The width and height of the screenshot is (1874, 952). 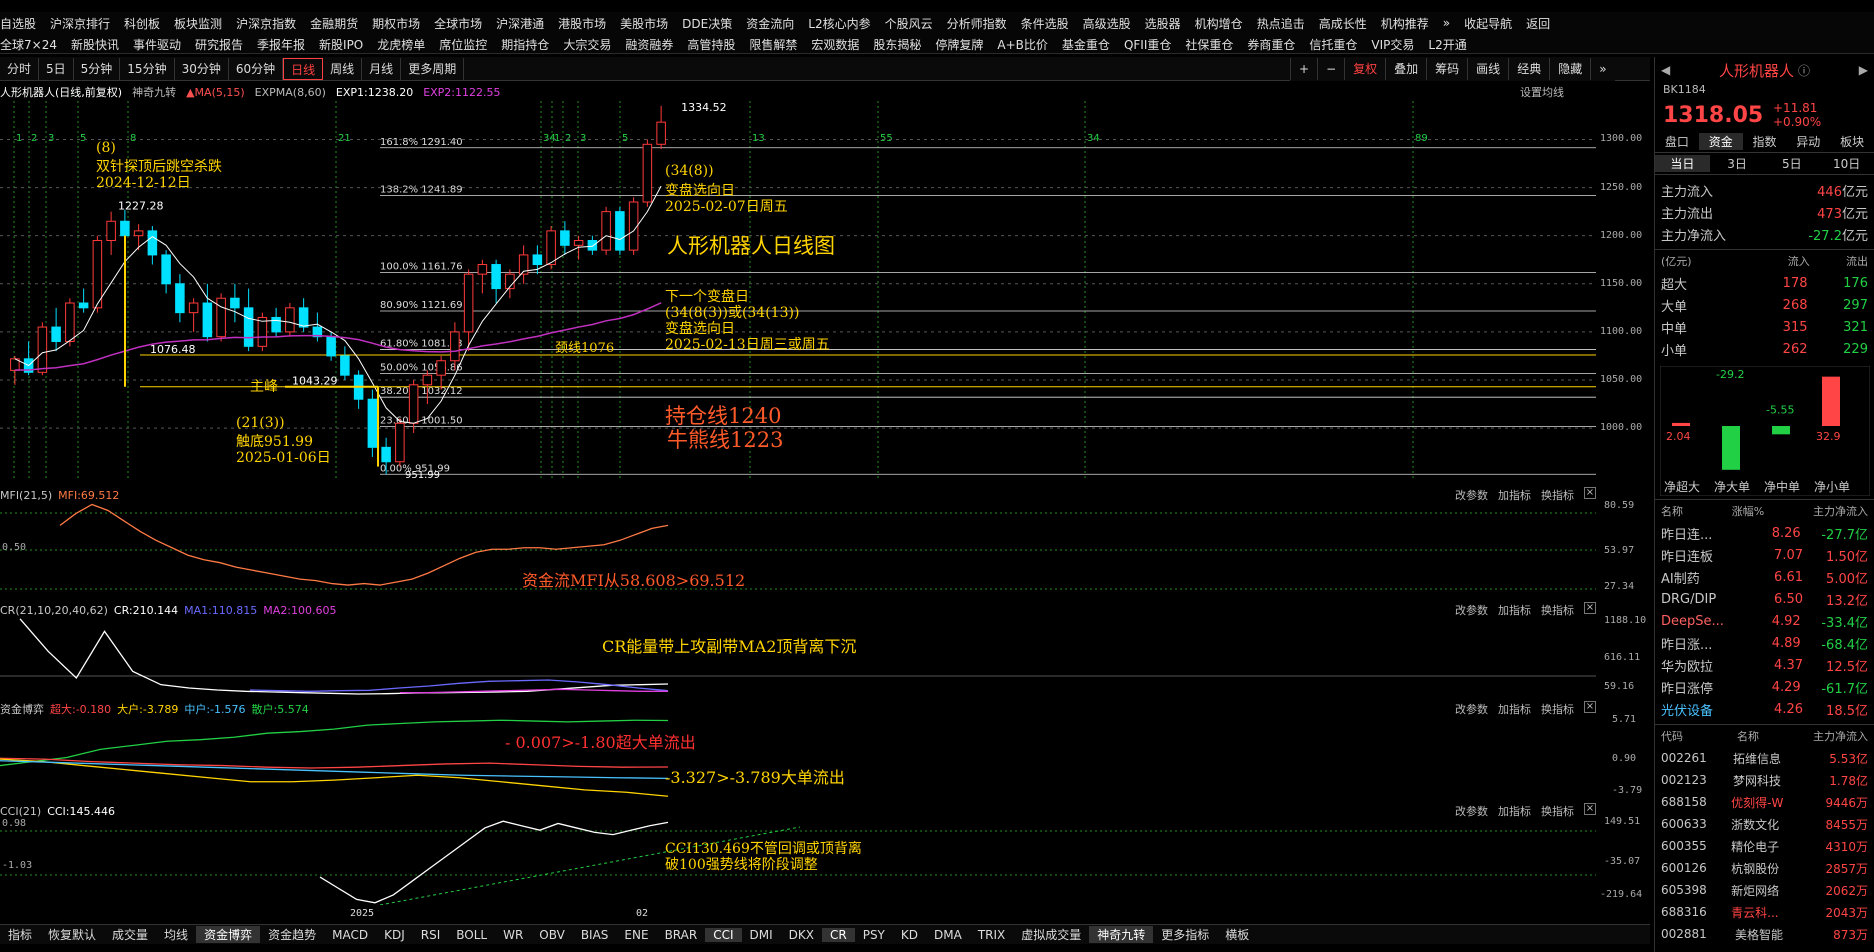 I want to click on menu-item: 大宗交易, so click(x=587, y=44).